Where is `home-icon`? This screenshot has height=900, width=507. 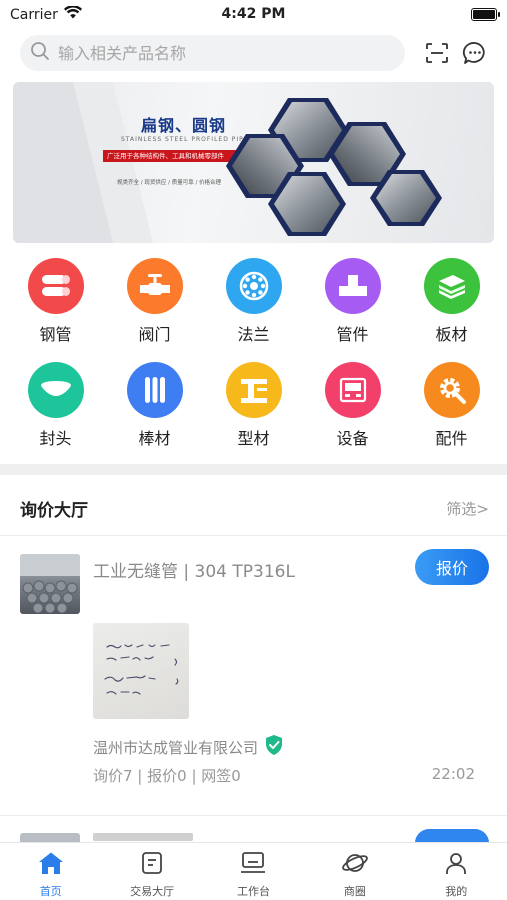
home-icon is located at coordinates (51, 865).